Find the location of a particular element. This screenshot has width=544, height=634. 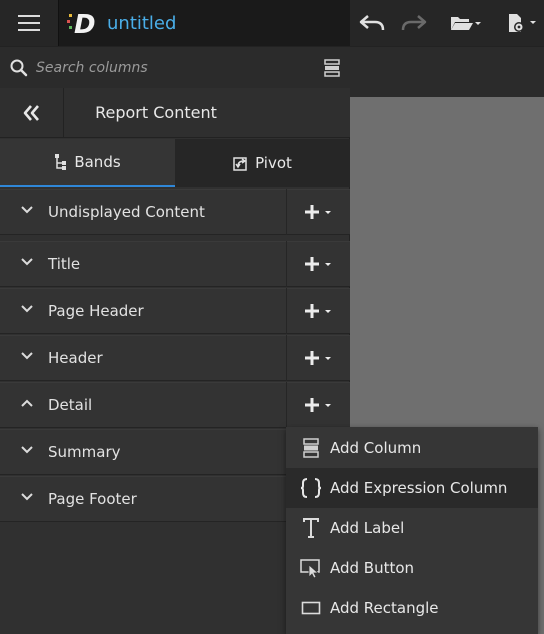

panel-header: Report Content is located at coordinates (175, 113).